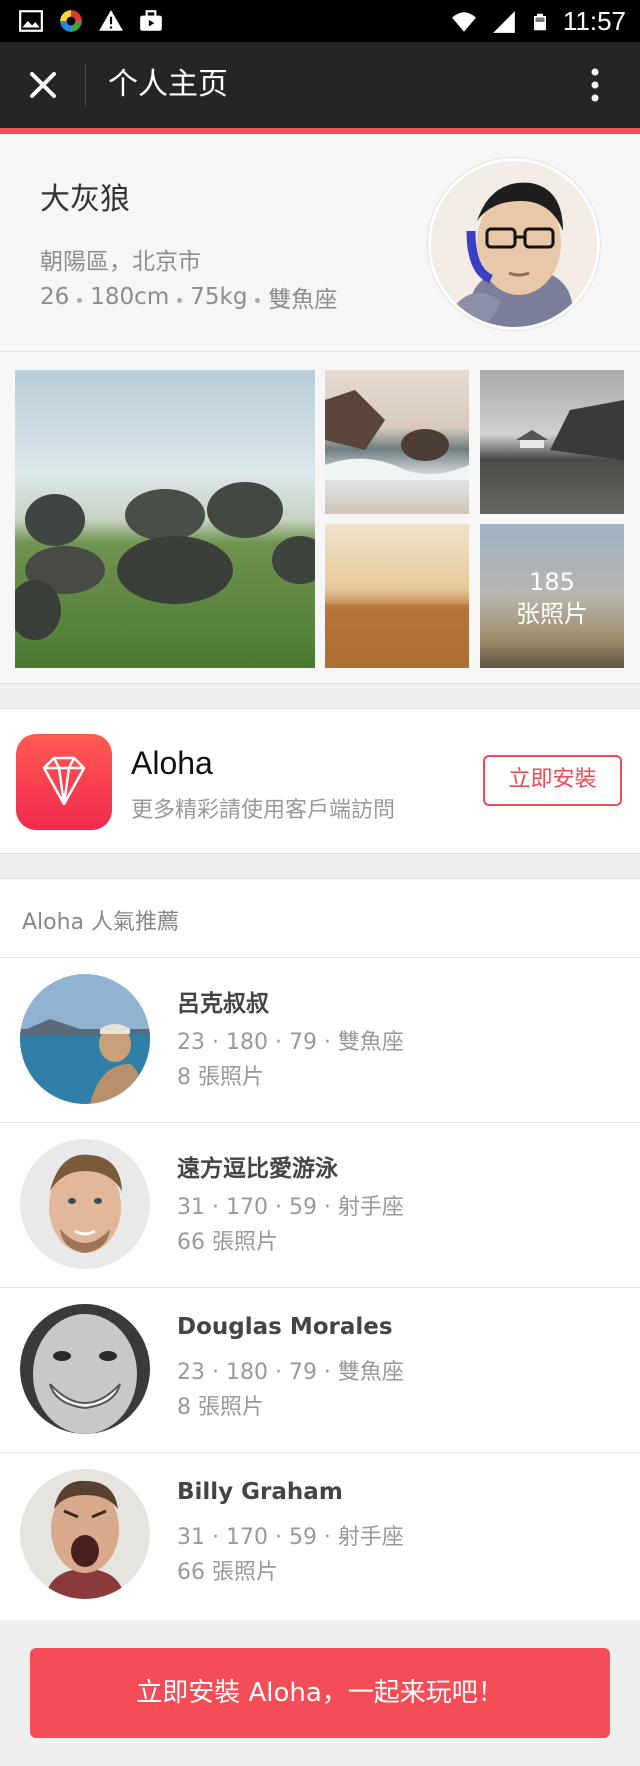  I want to click on app-header: 个人主页, so click(320, 85).